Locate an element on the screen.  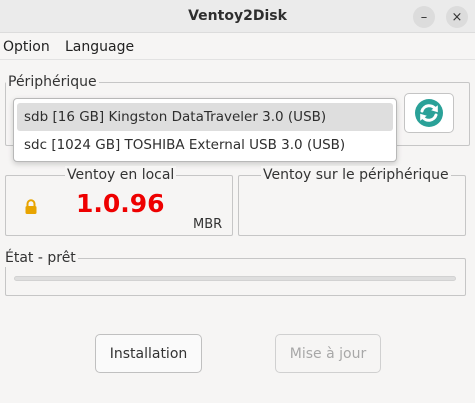
partition-style: MBR is located at coordinates (208, 224).